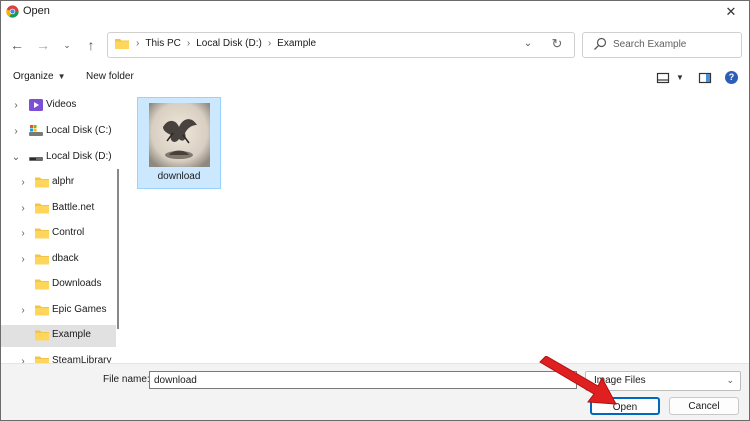  What do you see at coordinates (36, 11) in the screenshot?
I see `window-title: Open` at bounding box center [36, 11].